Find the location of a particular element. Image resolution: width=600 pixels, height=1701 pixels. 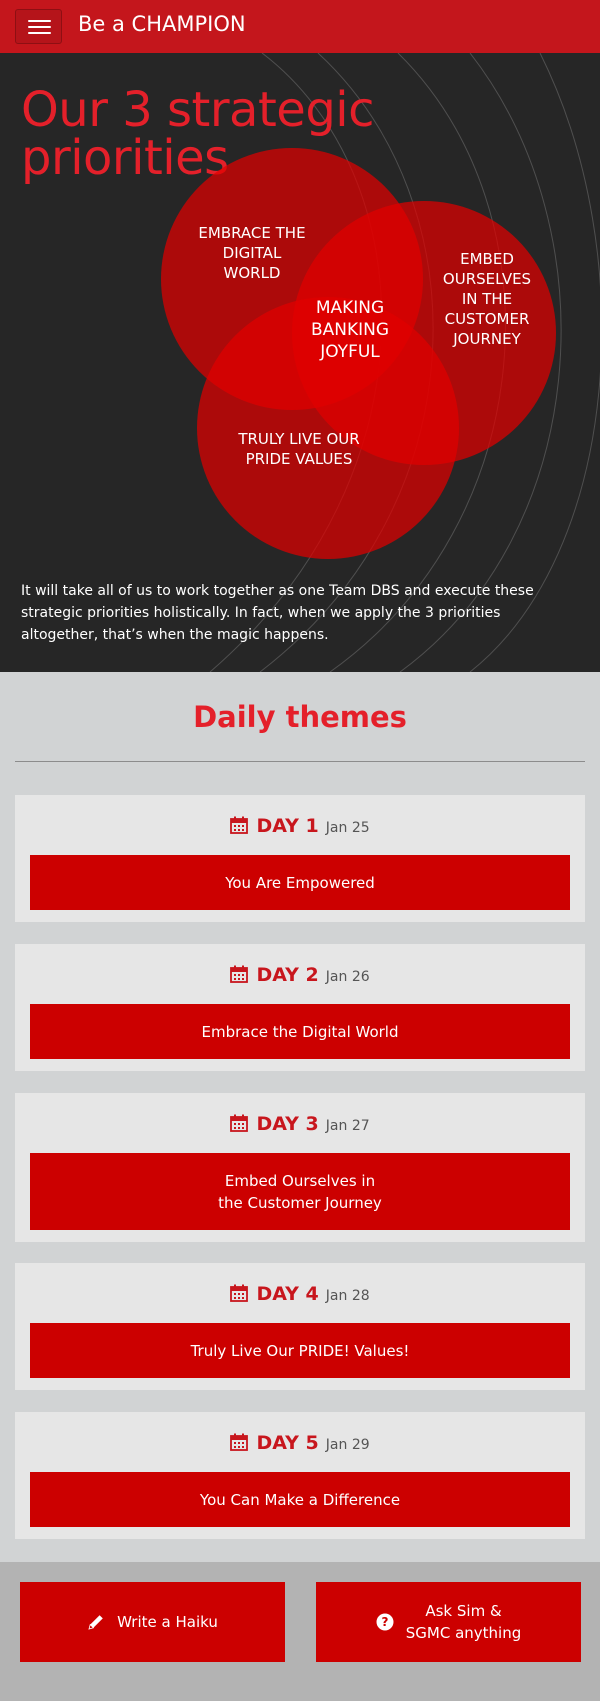

venn-label-line: TRULY LIVE OUR is located at coordinates (299, 439).